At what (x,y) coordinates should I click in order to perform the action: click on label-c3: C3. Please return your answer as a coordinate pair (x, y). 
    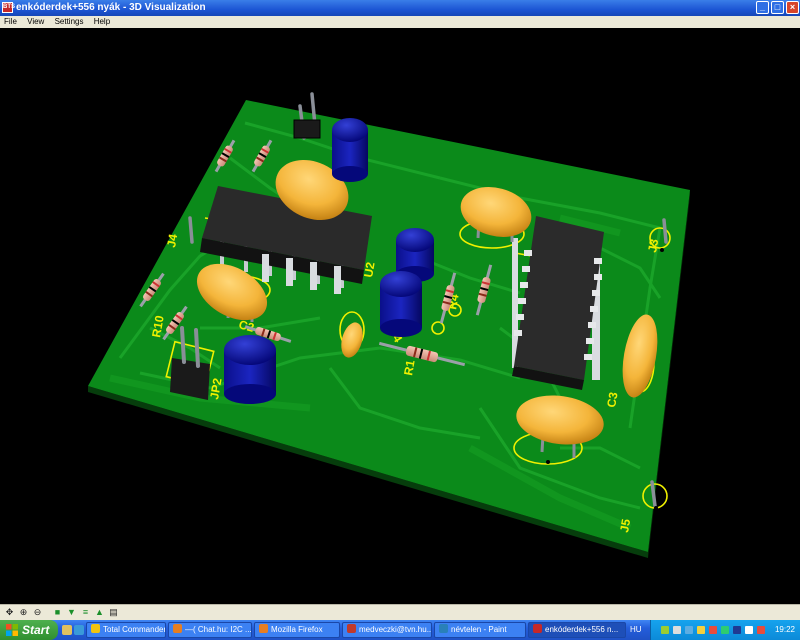
    Looking at the image, I should click on (612, 400).